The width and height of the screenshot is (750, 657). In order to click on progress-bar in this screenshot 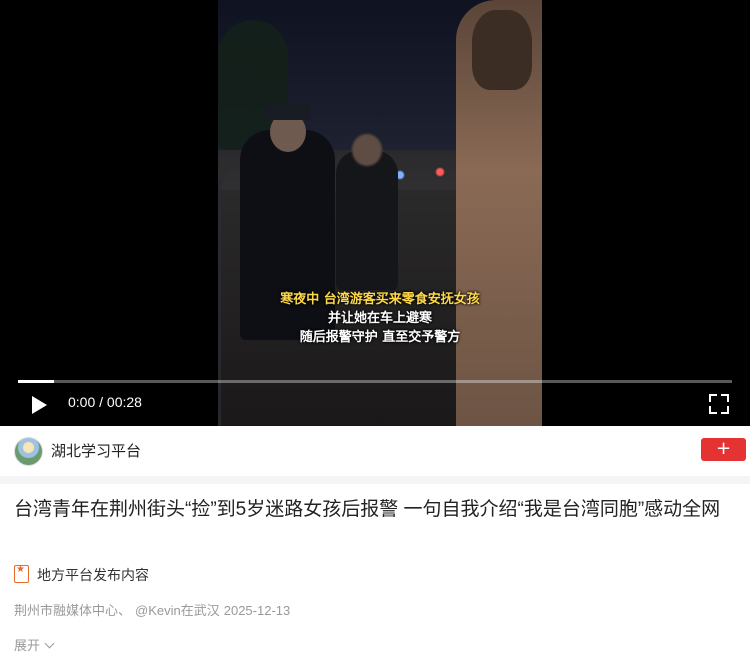, I will do `click(375, 381)`.